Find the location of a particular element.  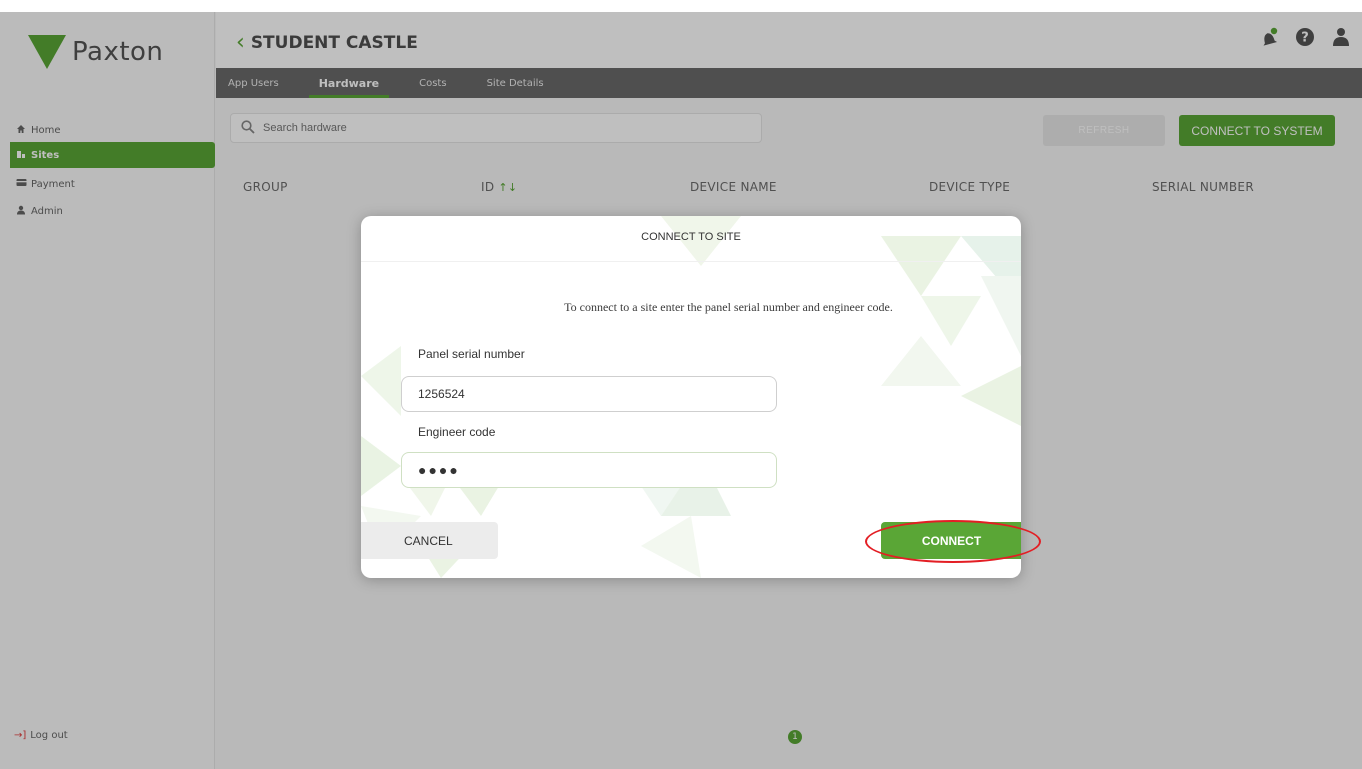

dialog-title: CONNECT TO SITE is located at coordinates (691, 237).